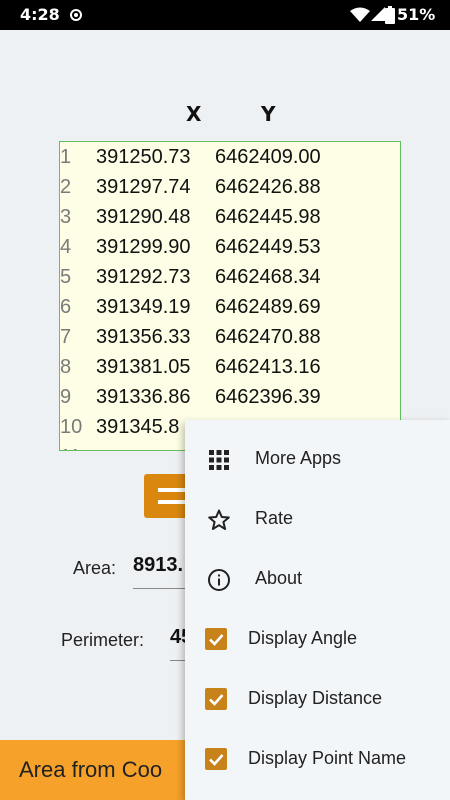 Image resolution: width=450 pixels, height=800 pixels. I want to click on x-value: 391290.48, so click(143, 217).